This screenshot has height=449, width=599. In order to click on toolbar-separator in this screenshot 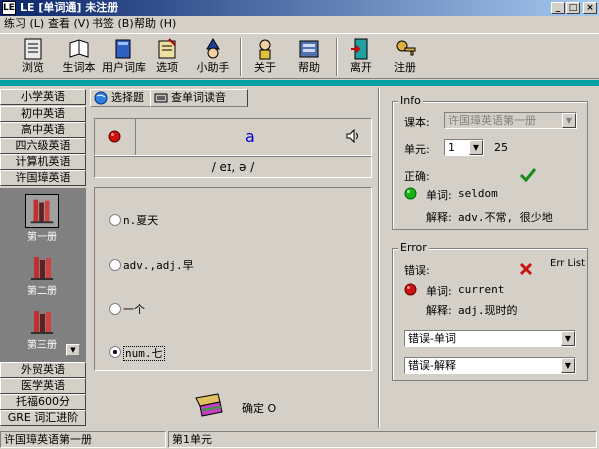, I will do `click(337, 57)`.